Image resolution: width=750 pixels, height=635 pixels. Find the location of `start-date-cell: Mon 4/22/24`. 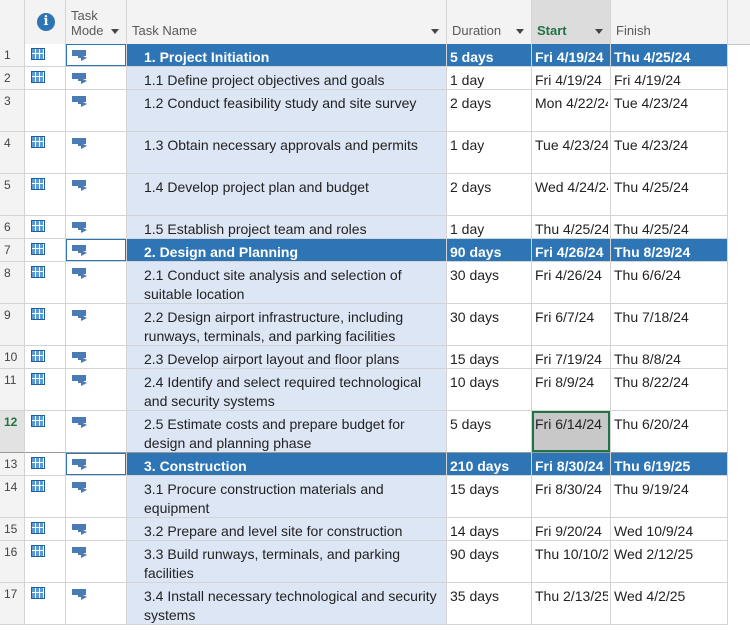

start-date-cell: Mon 4/22/24 is located at coordinates (571, 111).